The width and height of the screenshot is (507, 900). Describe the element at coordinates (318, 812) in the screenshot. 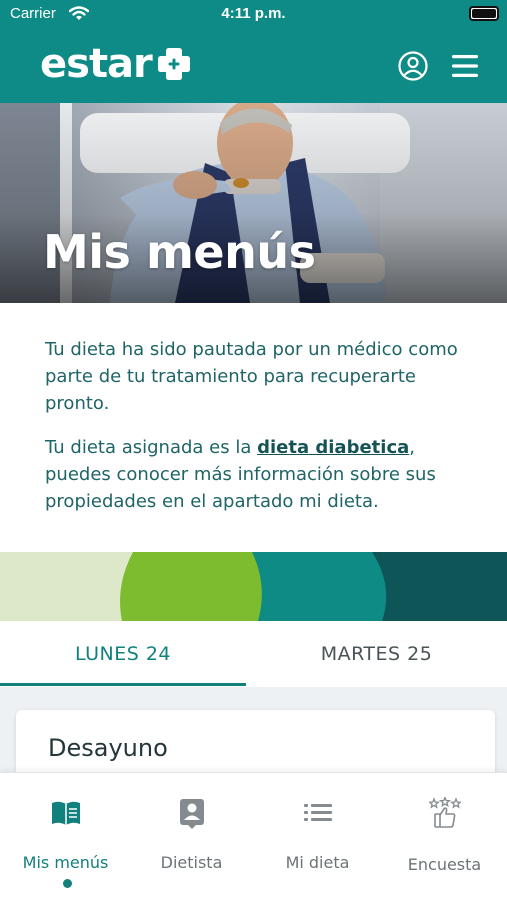

I see `list-icon` at that location.